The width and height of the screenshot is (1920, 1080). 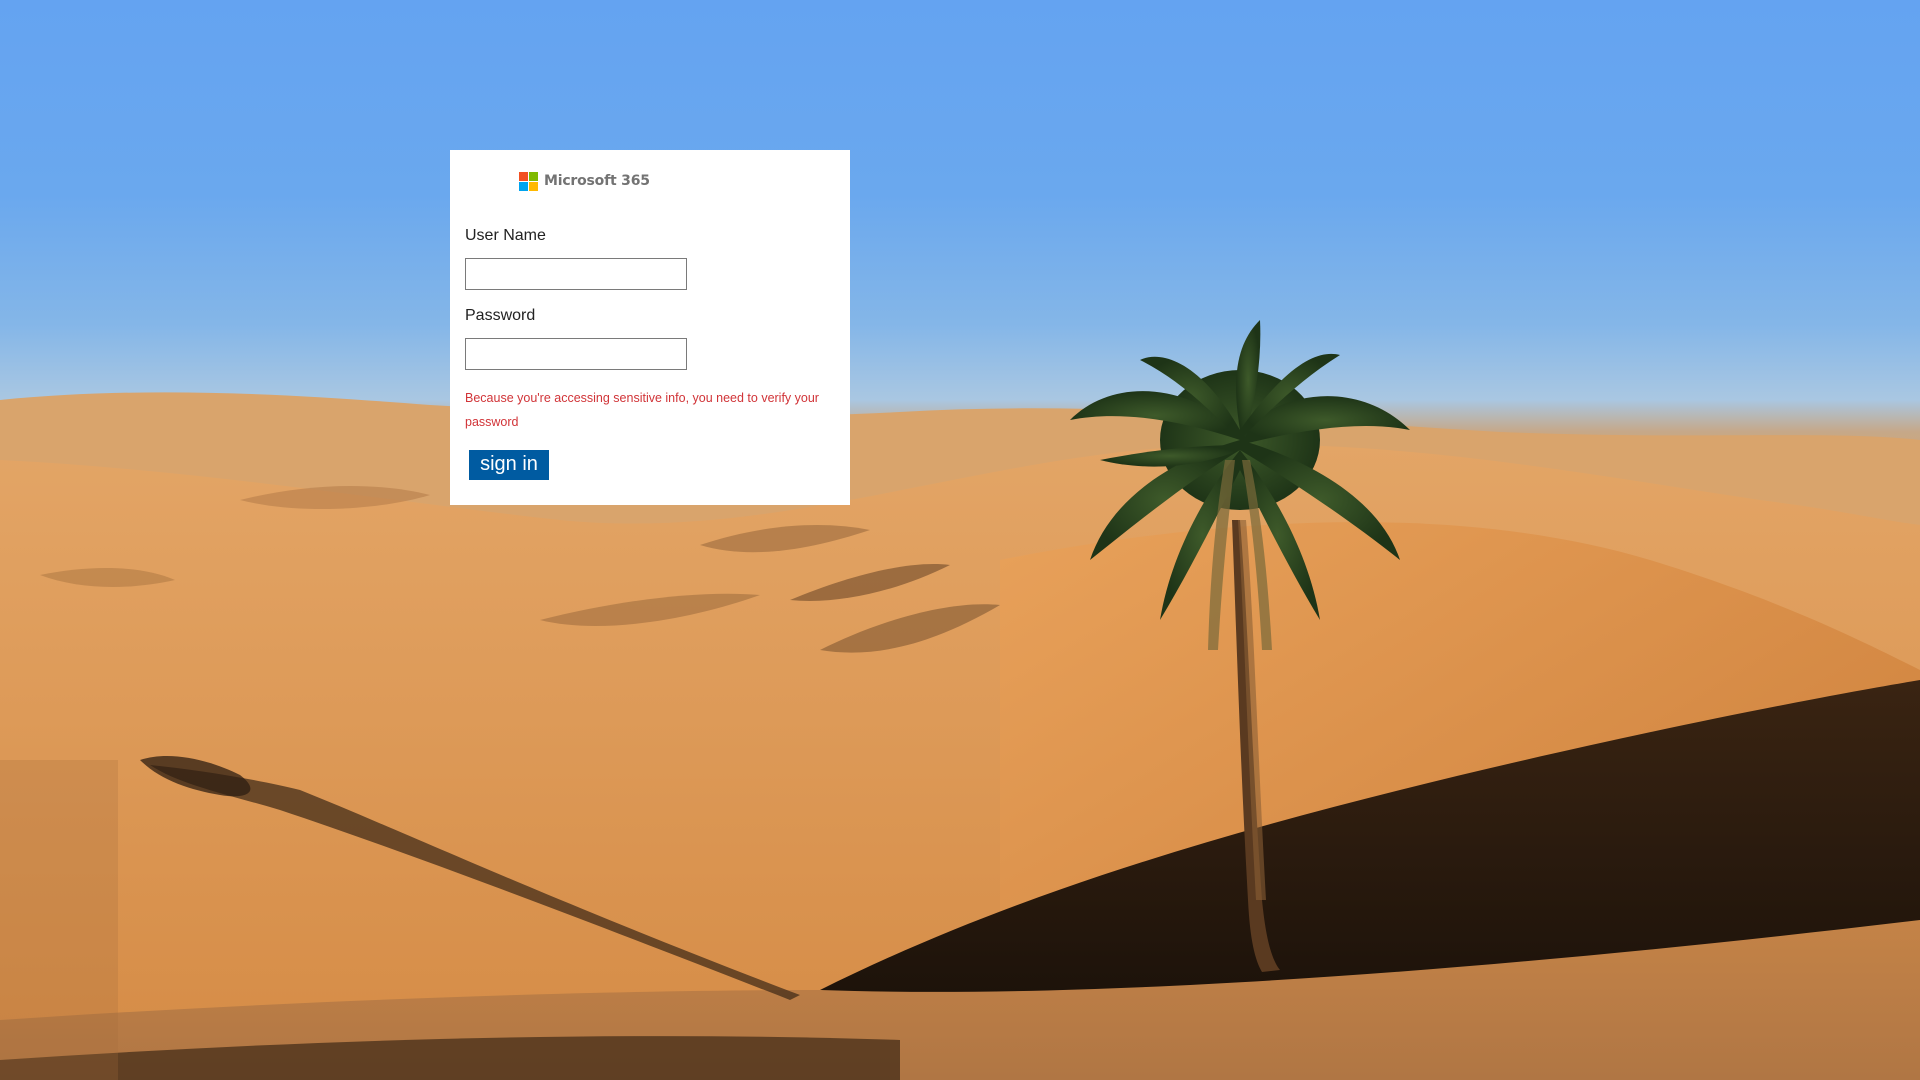 I want to click on microsoft-four-squares-logo-icon, so click(x=528, y=181).